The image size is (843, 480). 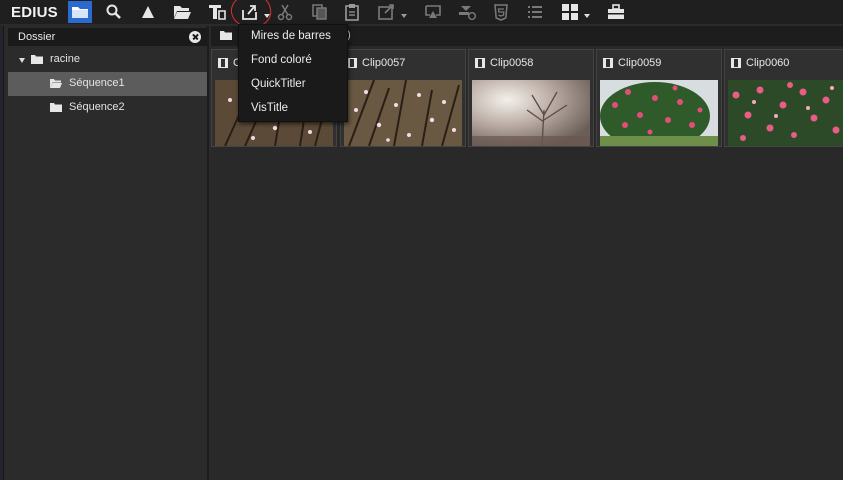 I want to click on new-clip-icon, so click(x=254, y=12).